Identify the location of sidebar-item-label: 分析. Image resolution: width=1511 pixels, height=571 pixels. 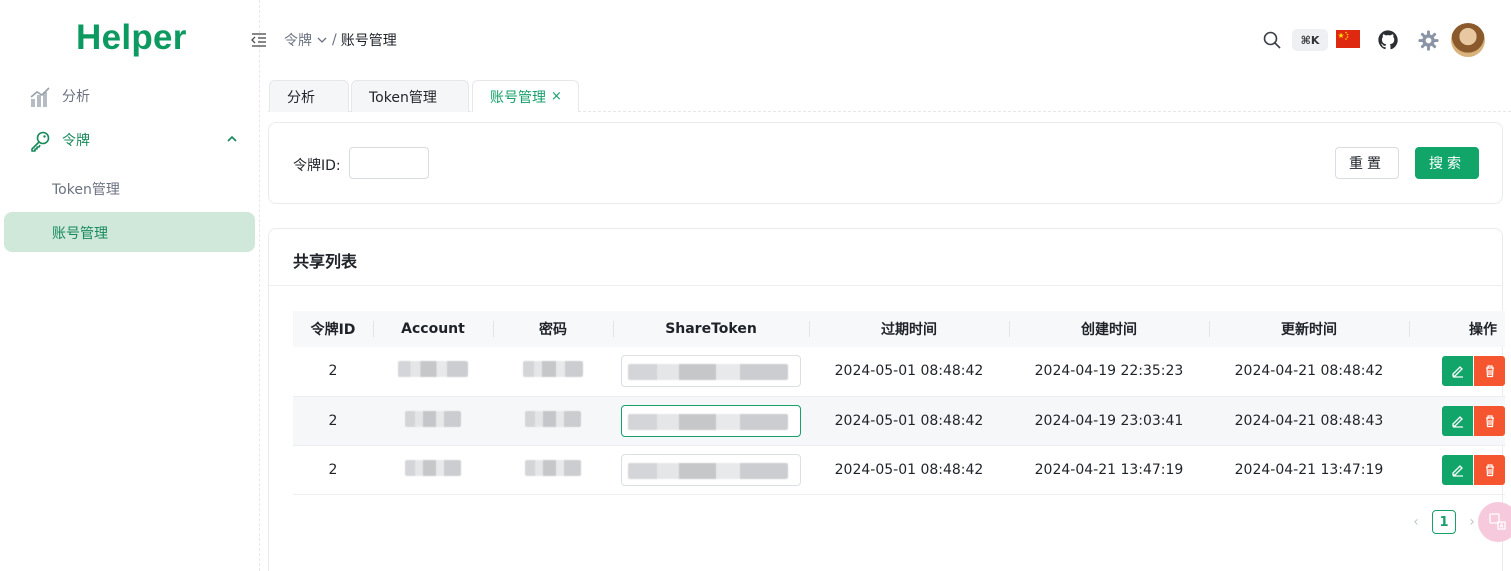
(76, 97).